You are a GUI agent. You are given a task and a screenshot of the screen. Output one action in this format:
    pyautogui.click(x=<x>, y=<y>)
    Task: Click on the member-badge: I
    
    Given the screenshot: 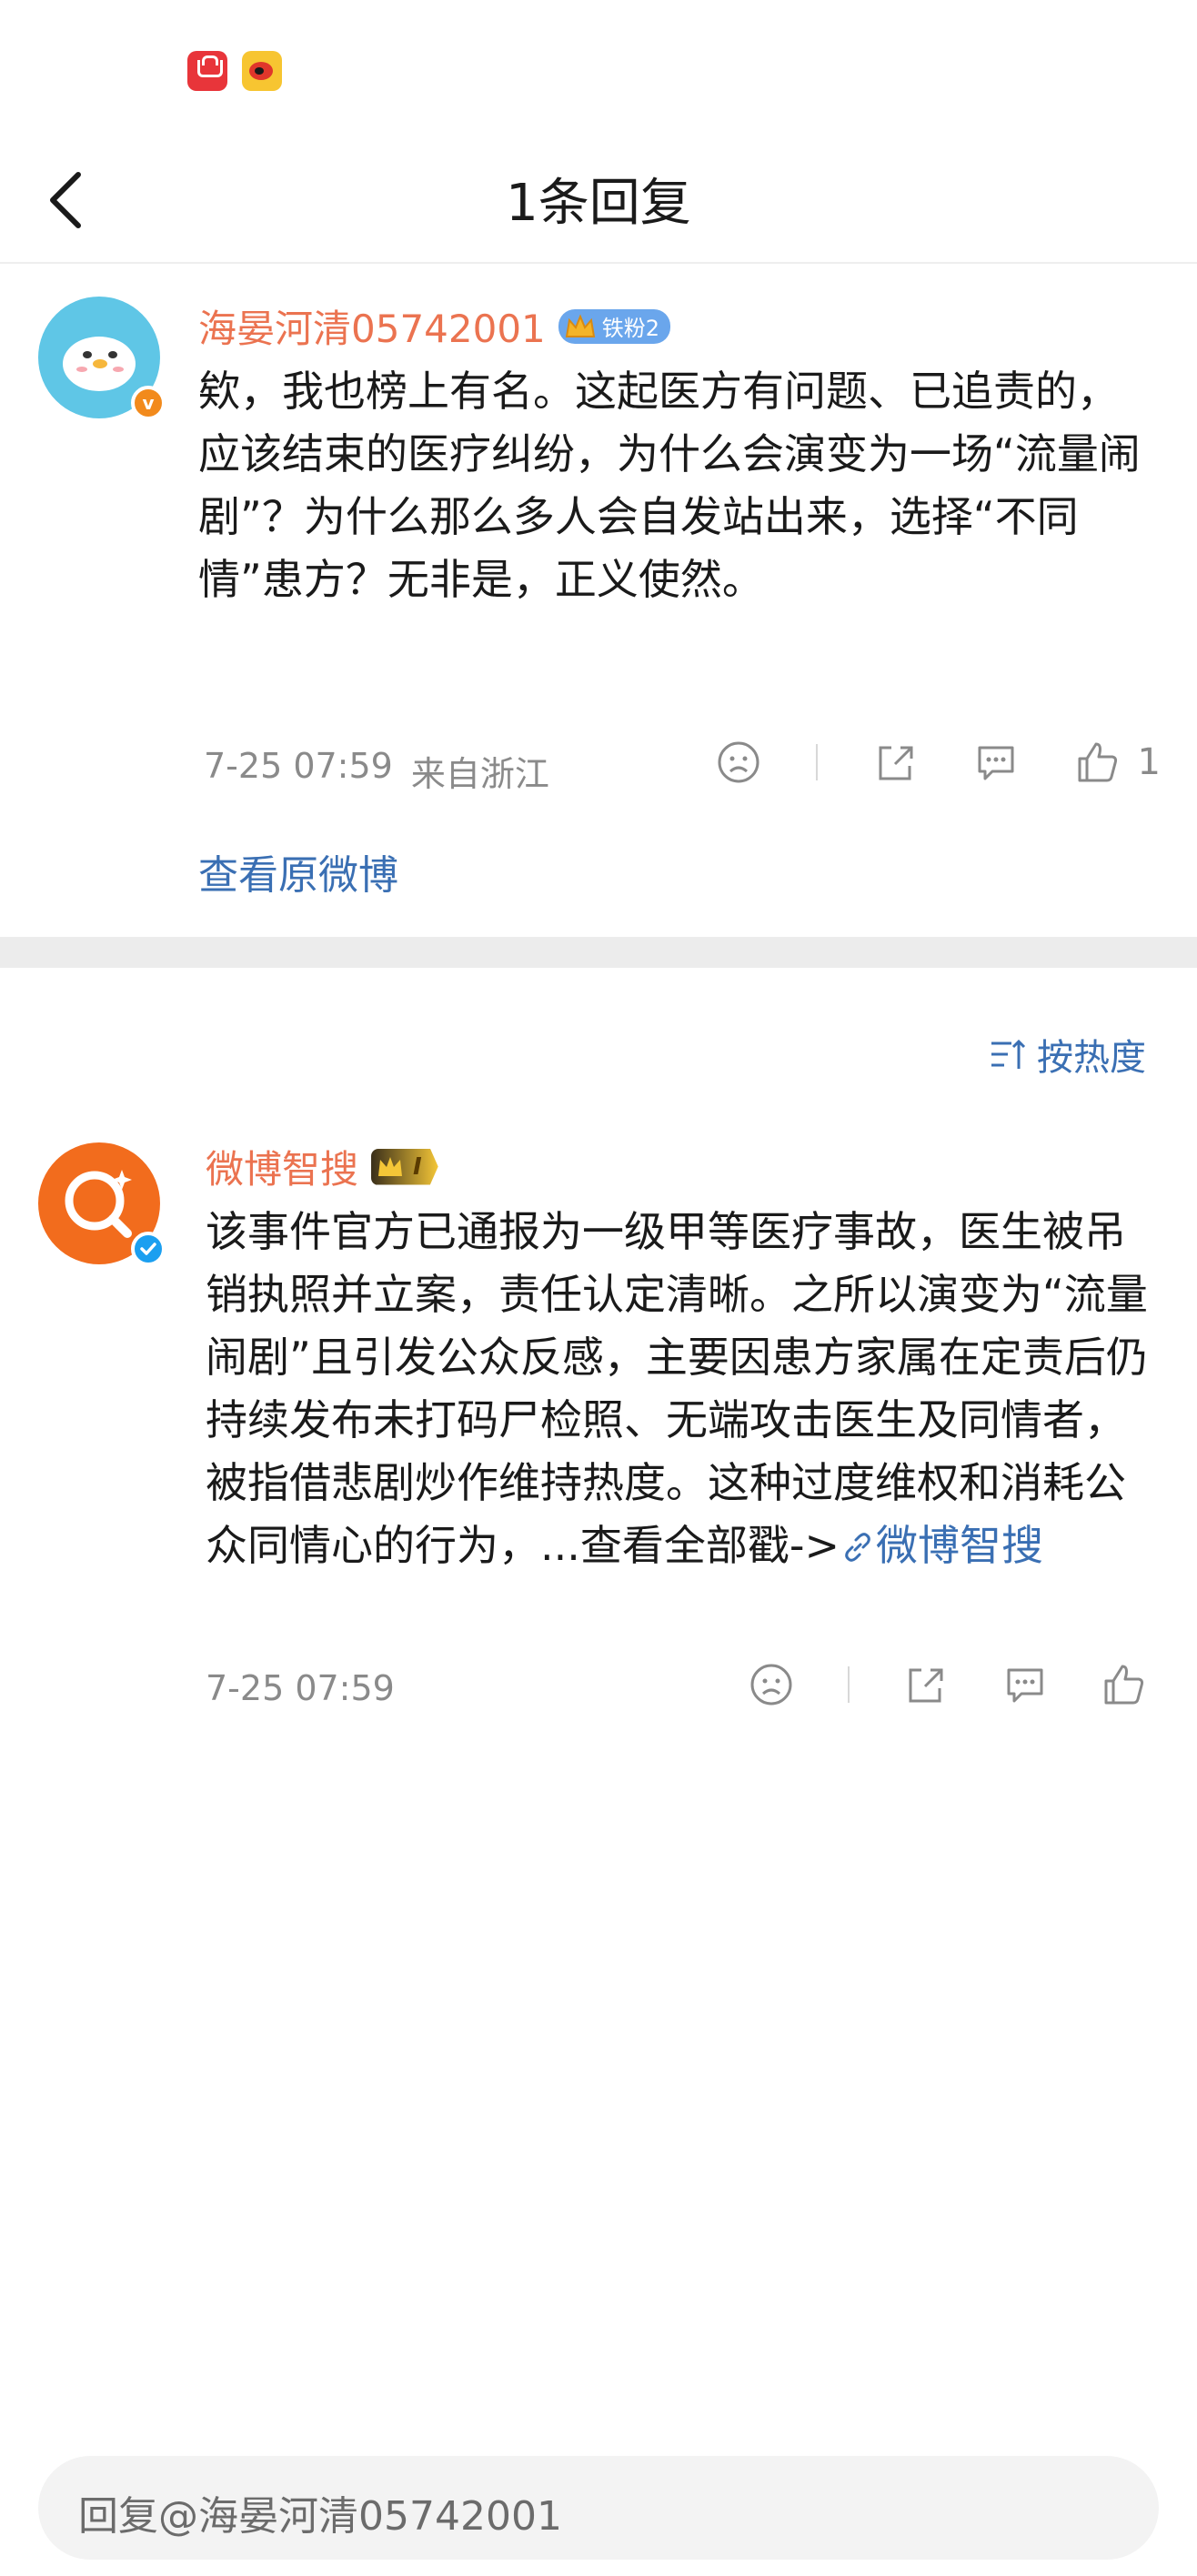 What is the action you would take?
    pyautogui.click(x=404, y=1166)
    